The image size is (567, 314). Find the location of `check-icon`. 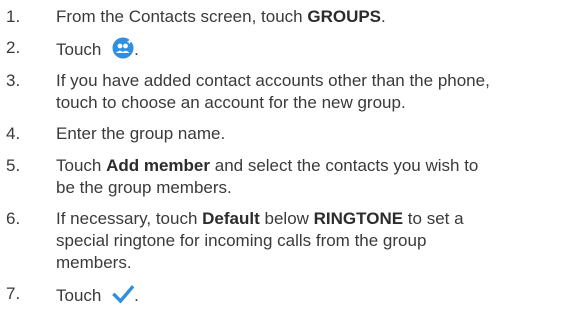

check-icon is located at coordinates (123, 297).